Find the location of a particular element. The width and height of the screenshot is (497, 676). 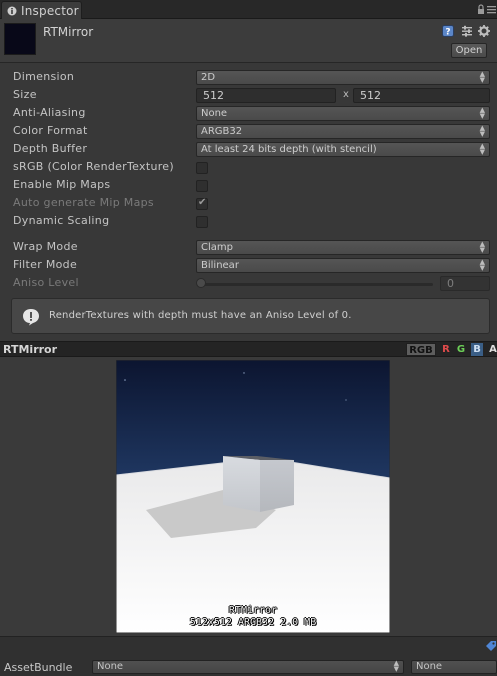

help-icon: ? is located at coordinates (448, 31).